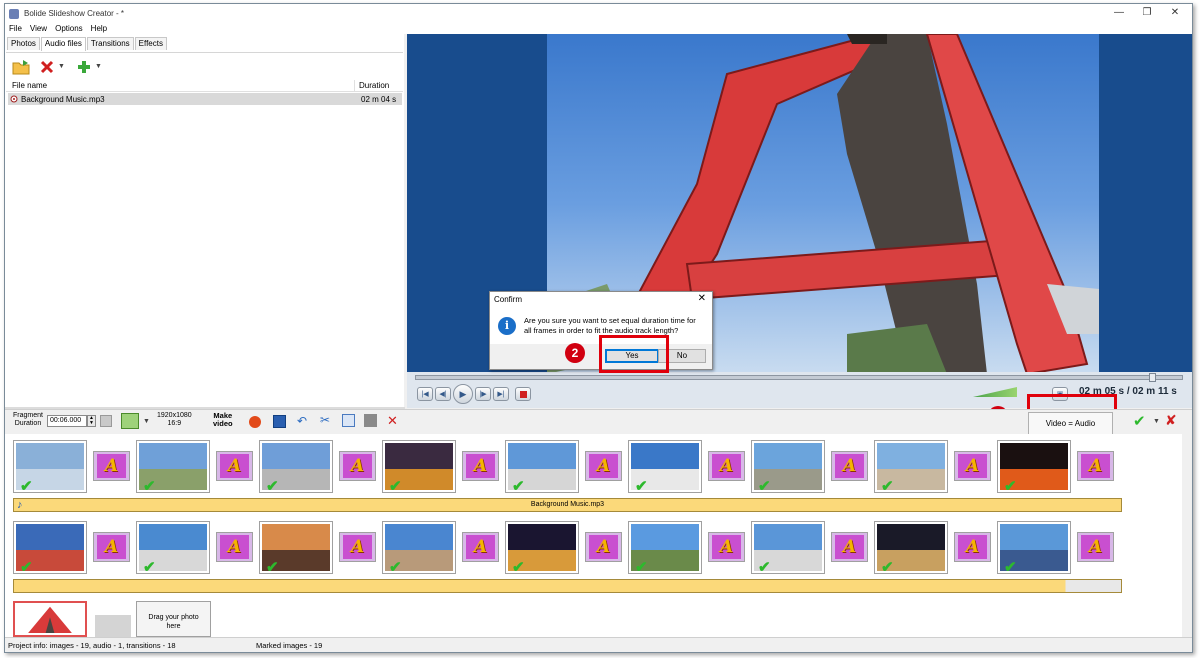  Describe the element at coordinates (173, 619) in the screenshot. I see `drop-zone: Drag your photo here` at that location.